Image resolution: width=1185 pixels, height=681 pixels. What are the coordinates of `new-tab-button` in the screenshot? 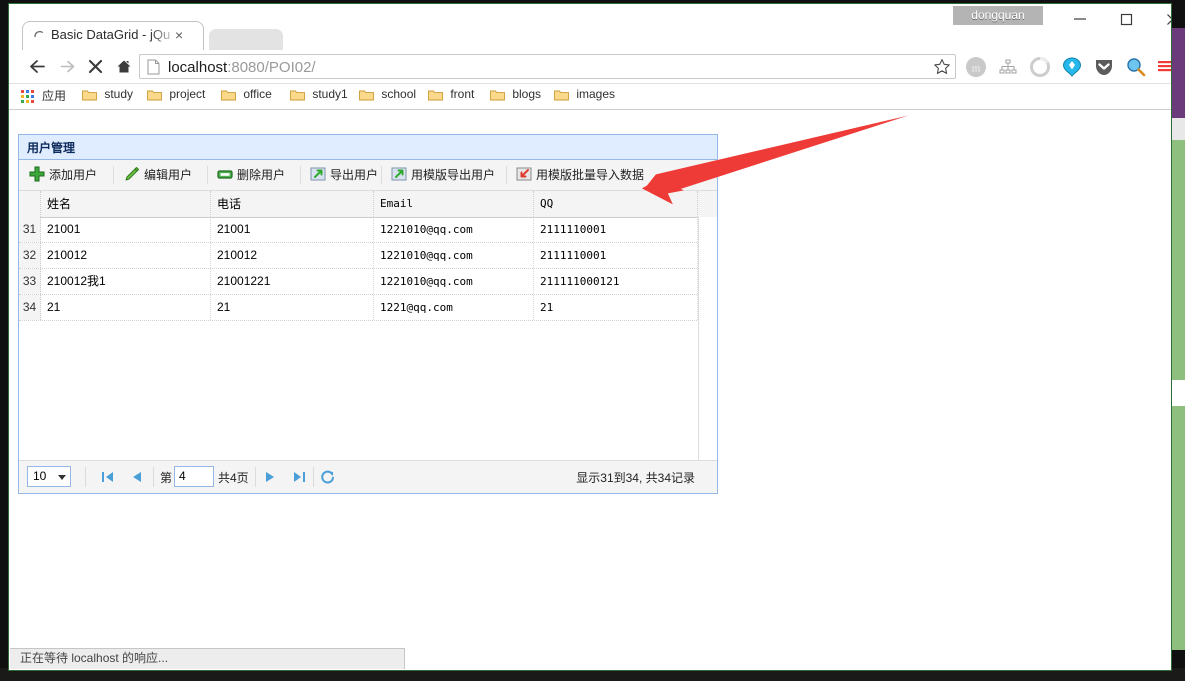 It's located at (246, 39).